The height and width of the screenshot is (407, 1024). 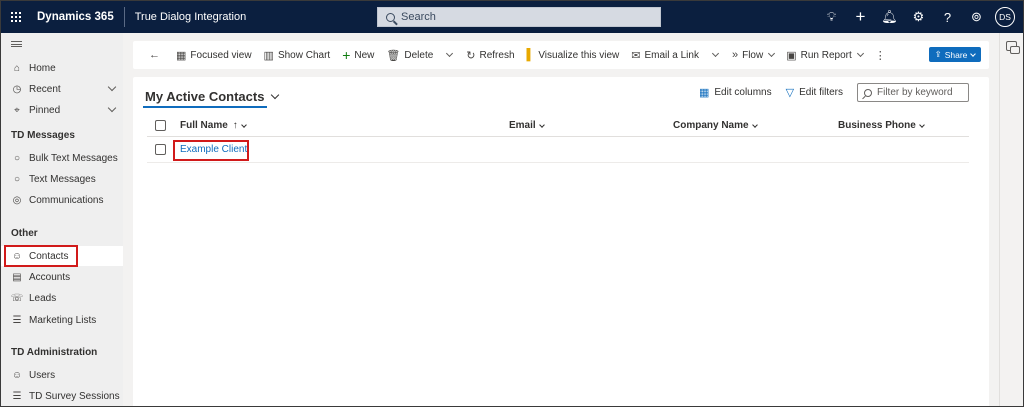 What do you see at coordinates (471, 55) in the screenshot?
I see `refresh-icon: ↻` at bounding box center [471, 55].